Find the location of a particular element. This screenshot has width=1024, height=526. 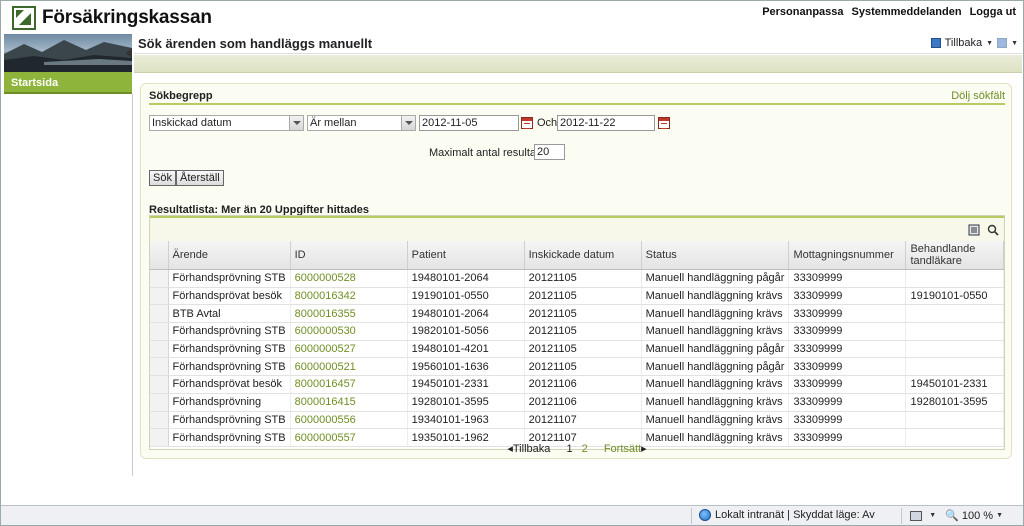

table-cell-id: 8000016415 is located at coordinates (349, 402).